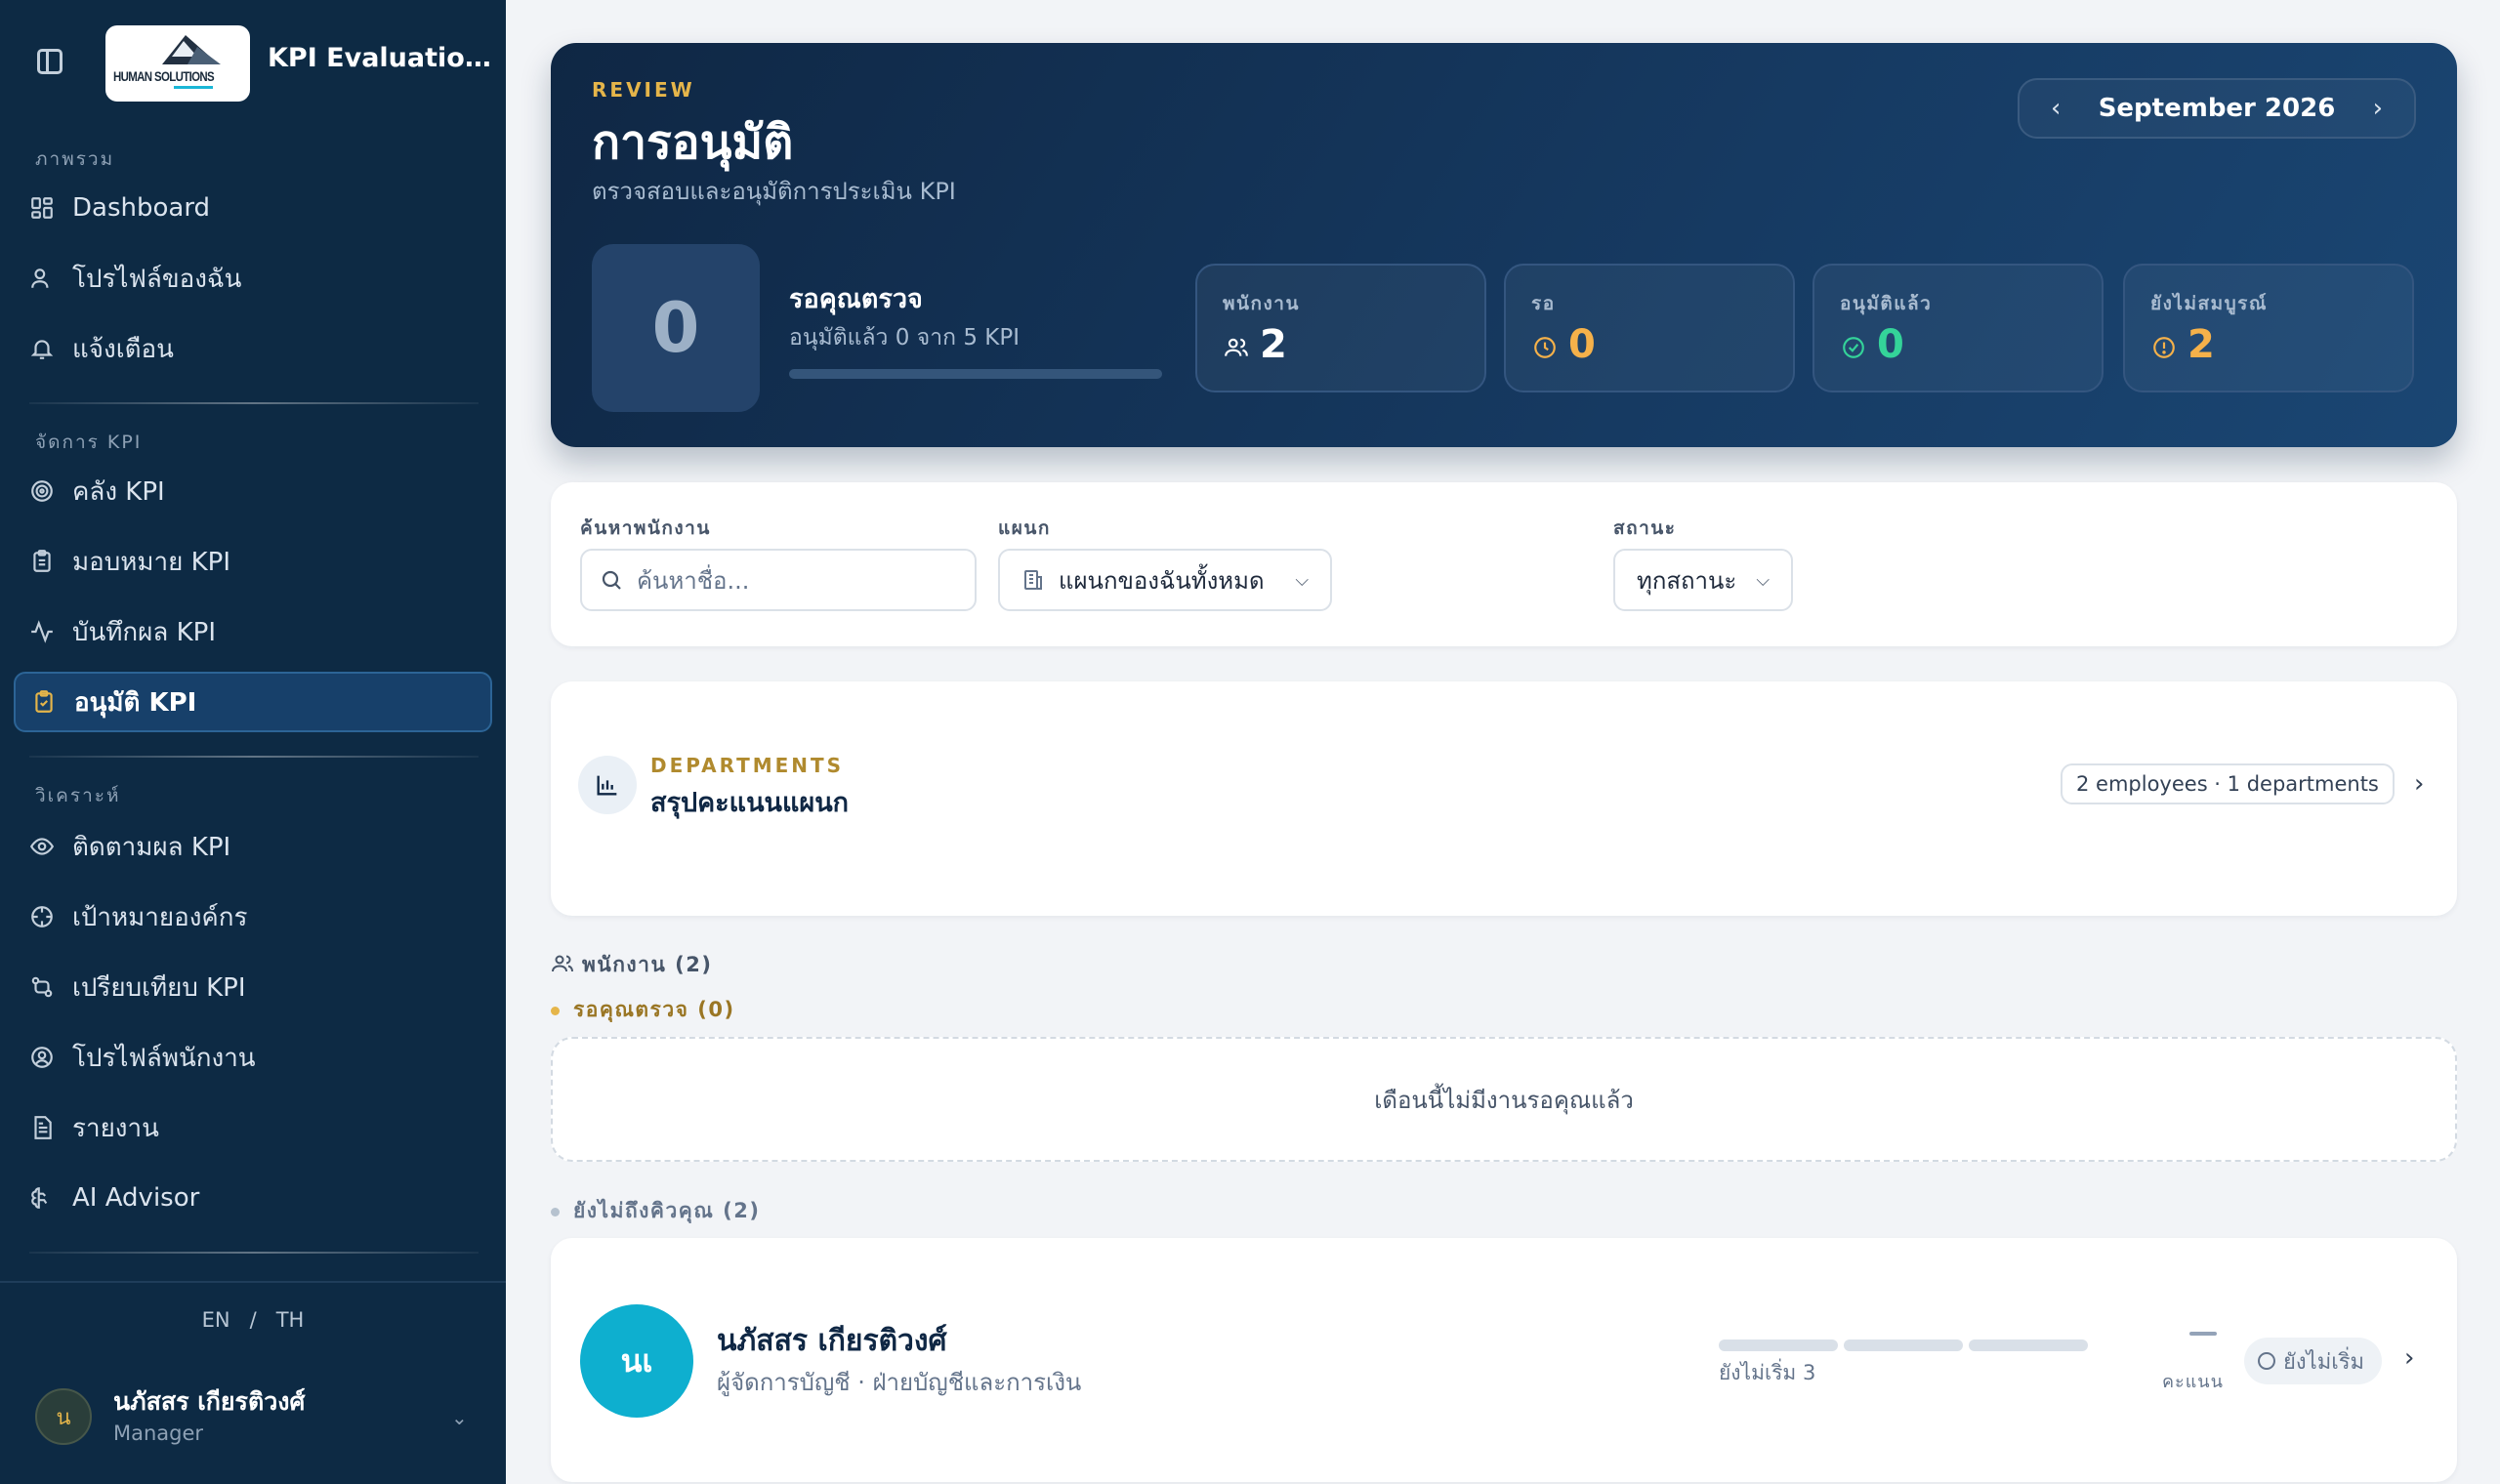 The width and height of the screenshot is (2500, 1484). I want to click on clock-icon, so click(1545, 348).